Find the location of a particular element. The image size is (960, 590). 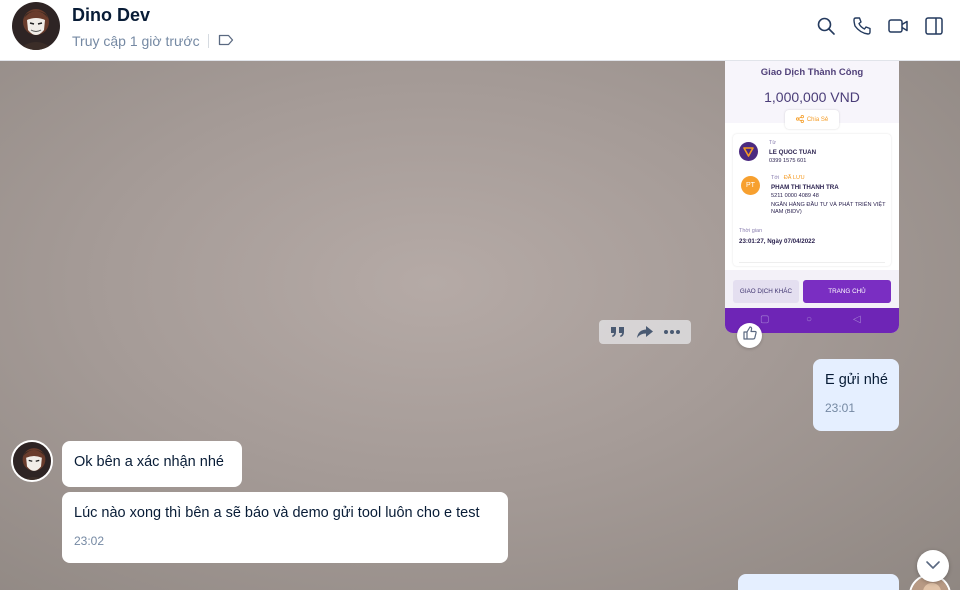

my-message-bubble-partial is located at coordinates (818, 582).